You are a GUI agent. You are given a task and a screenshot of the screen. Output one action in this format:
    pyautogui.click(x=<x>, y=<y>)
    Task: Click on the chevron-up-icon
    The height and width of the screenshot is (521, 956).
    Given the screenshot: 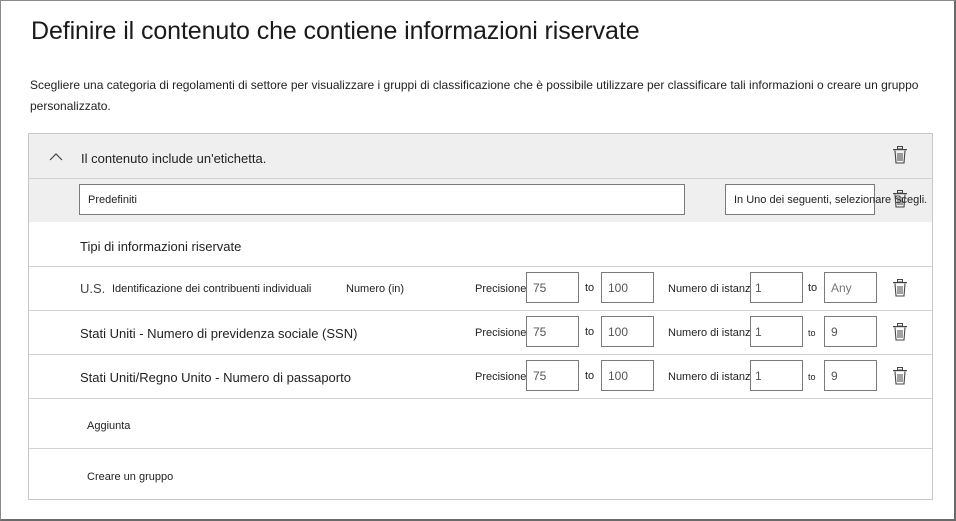 What is the action you would take?
    pyautogui.click(x=56, y=157)
    